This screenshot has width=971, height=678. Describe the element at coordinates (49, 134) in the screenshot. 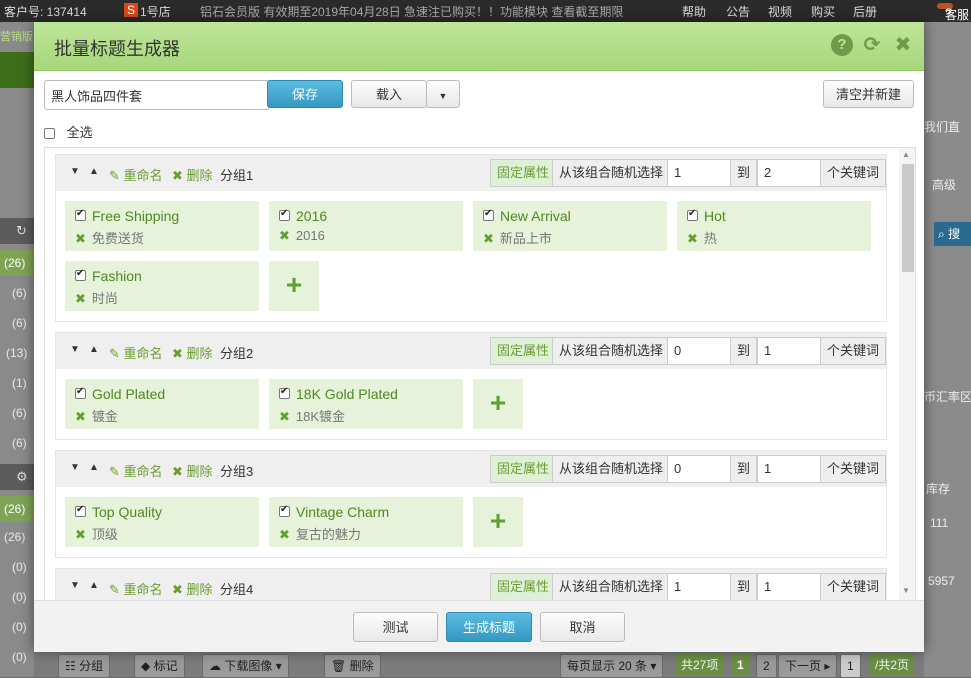

I see `select-all-checkbox` at that location.